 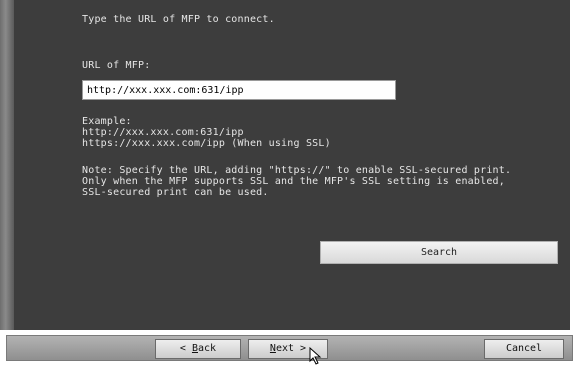 What do you see at coordinates (175, 192) in the screenshot?
I see `note-line-3: SSL-secured print can be used.` at bounding box center [175, 192].